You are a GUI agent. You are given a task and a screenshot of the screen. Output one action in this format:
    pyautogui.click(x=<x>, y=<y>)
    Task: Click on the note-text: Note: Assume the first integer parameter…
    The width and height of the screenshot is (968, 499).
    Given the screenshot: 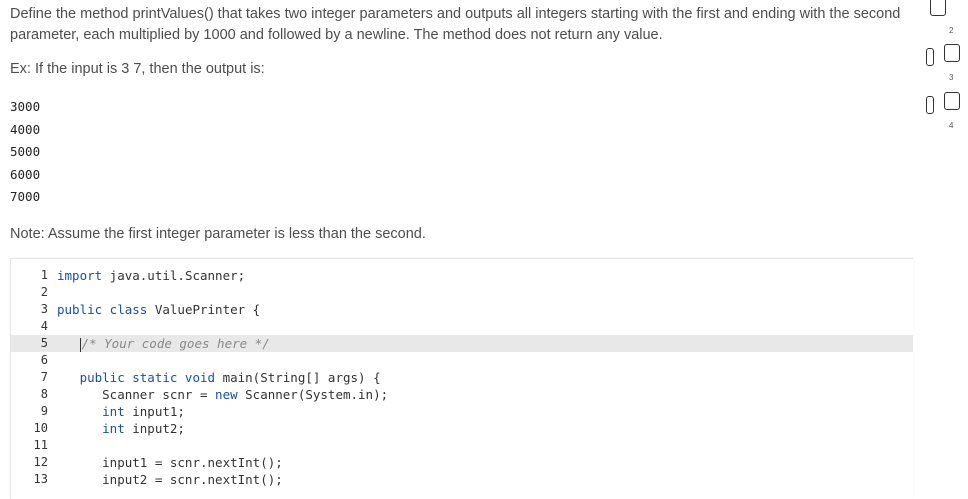 What is the action you would take?
    pyautogui.click(x=218, y=234)
    